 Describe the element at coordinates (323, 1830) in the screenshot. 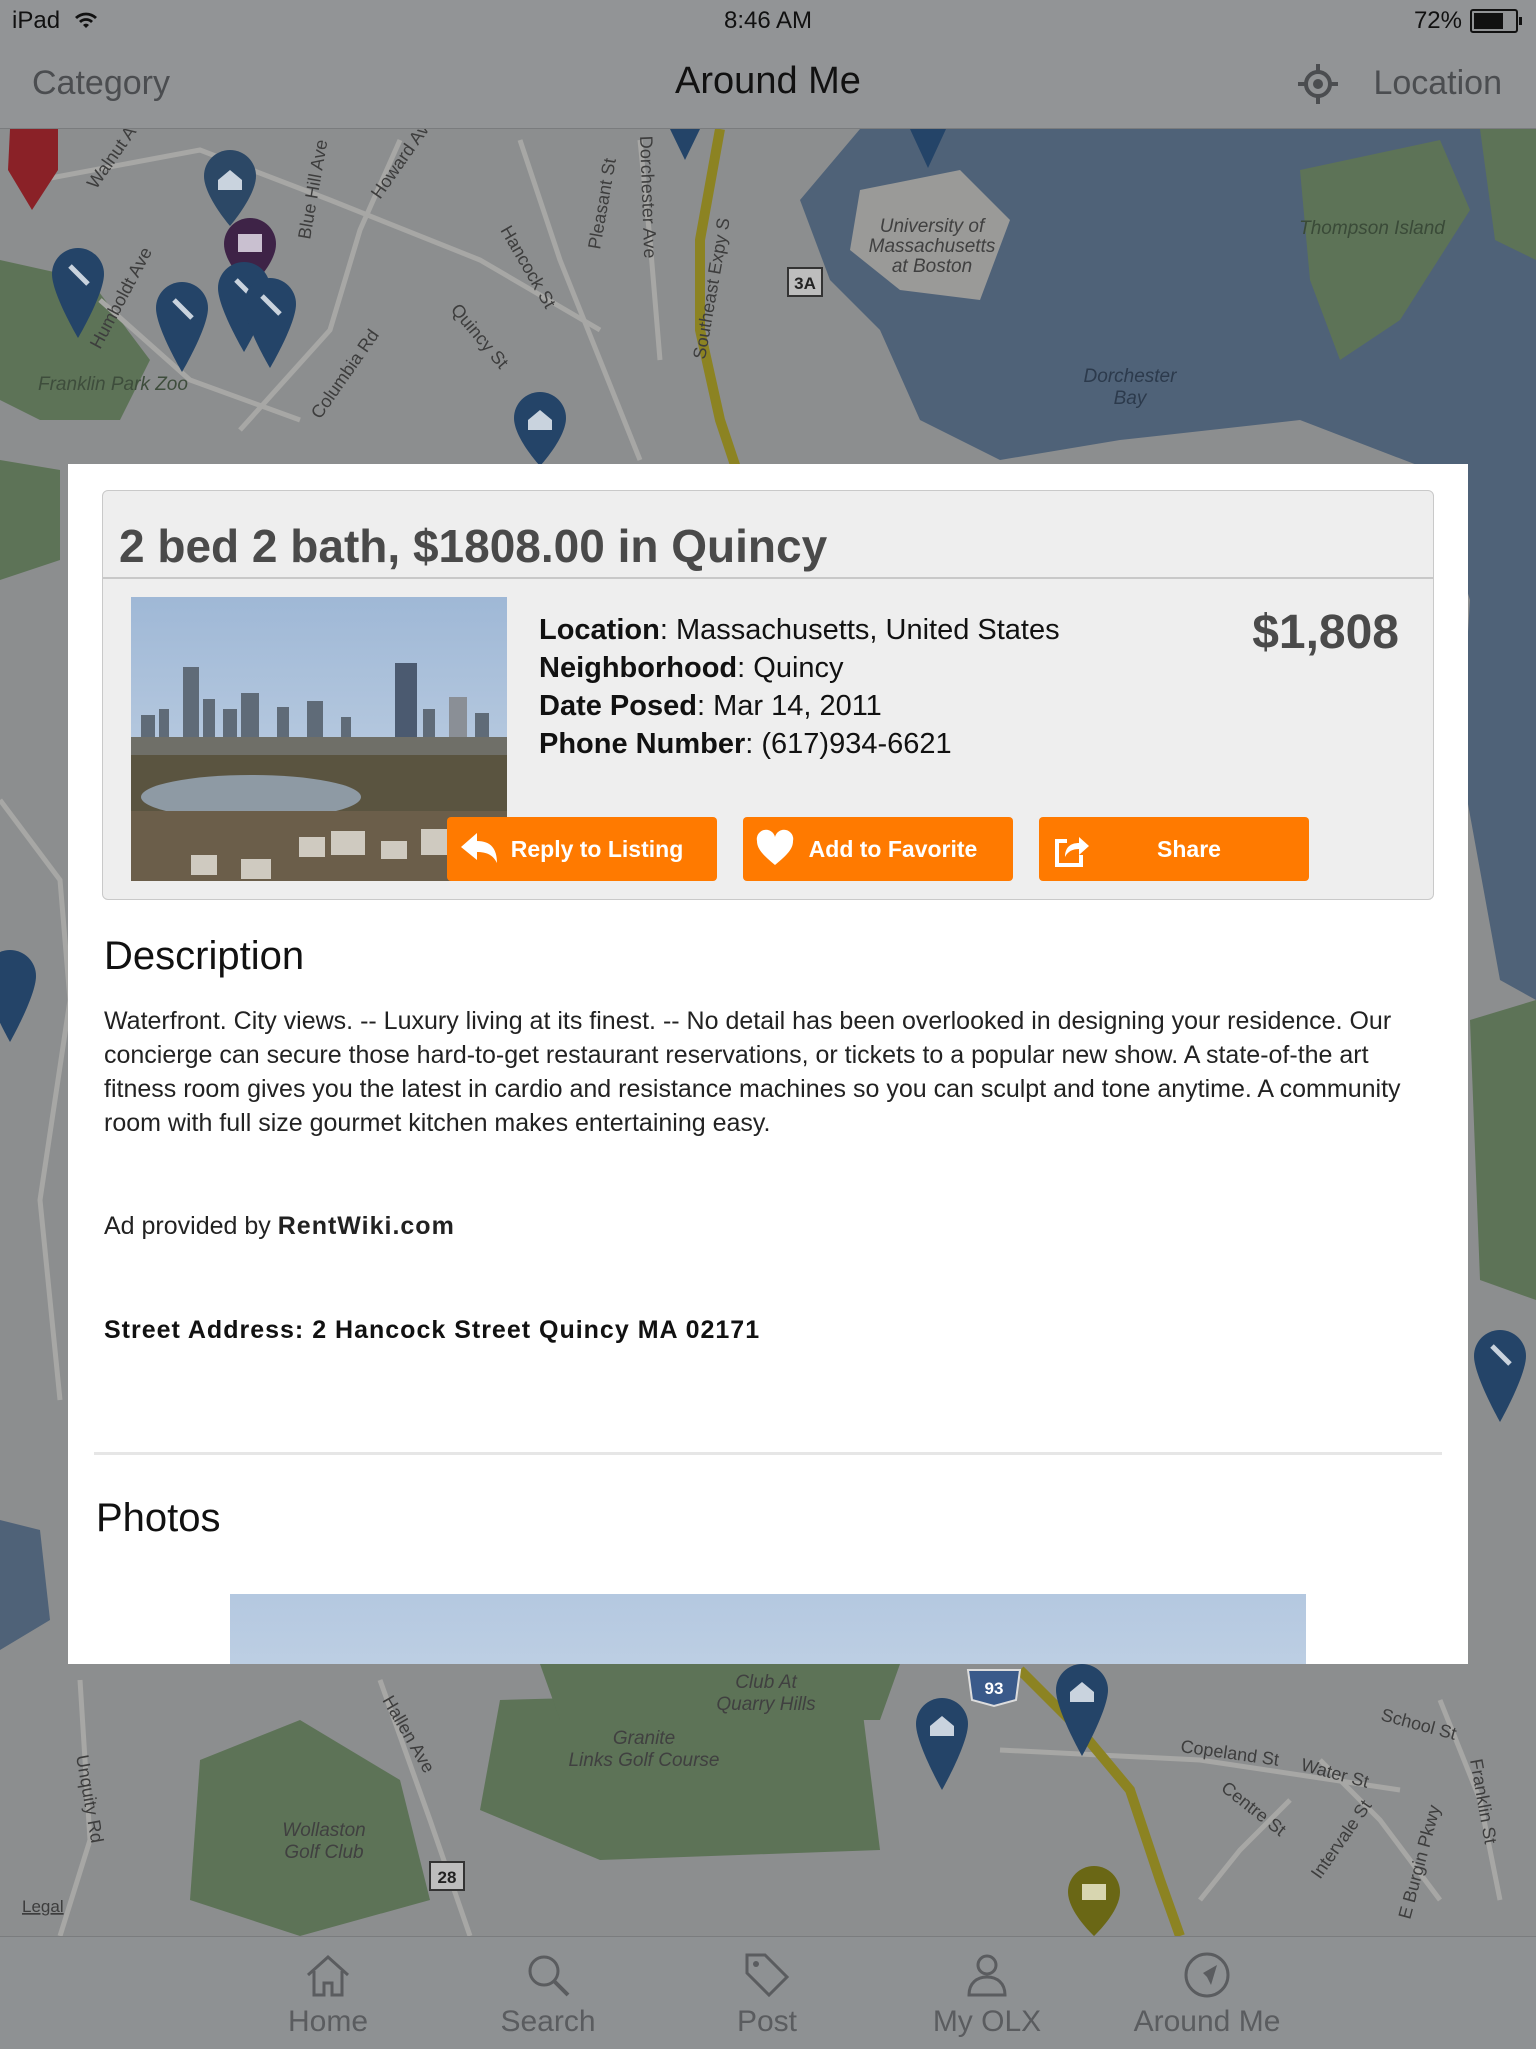

I see `map-label-wollaston-1: Wollaston` at that location.